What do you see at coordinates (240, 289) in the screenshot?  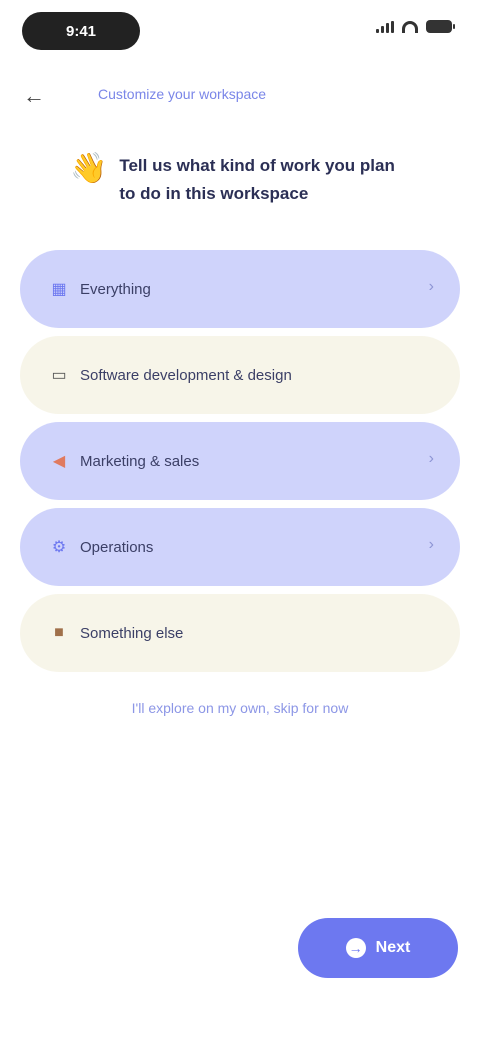 I see `option-everything: ▦ Everything ›` at bounding box center [240, 289].